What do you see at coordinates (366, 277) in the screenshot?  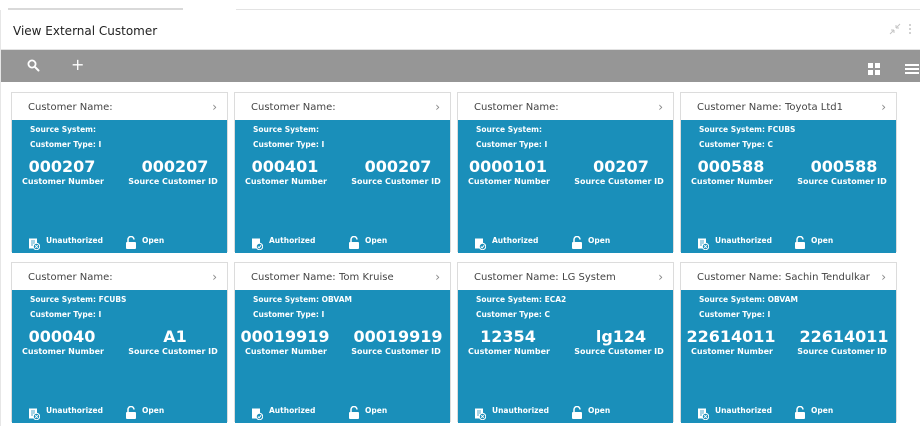 I see `customer-name-value: Tom Kruise` at bounding box center [366, 277].